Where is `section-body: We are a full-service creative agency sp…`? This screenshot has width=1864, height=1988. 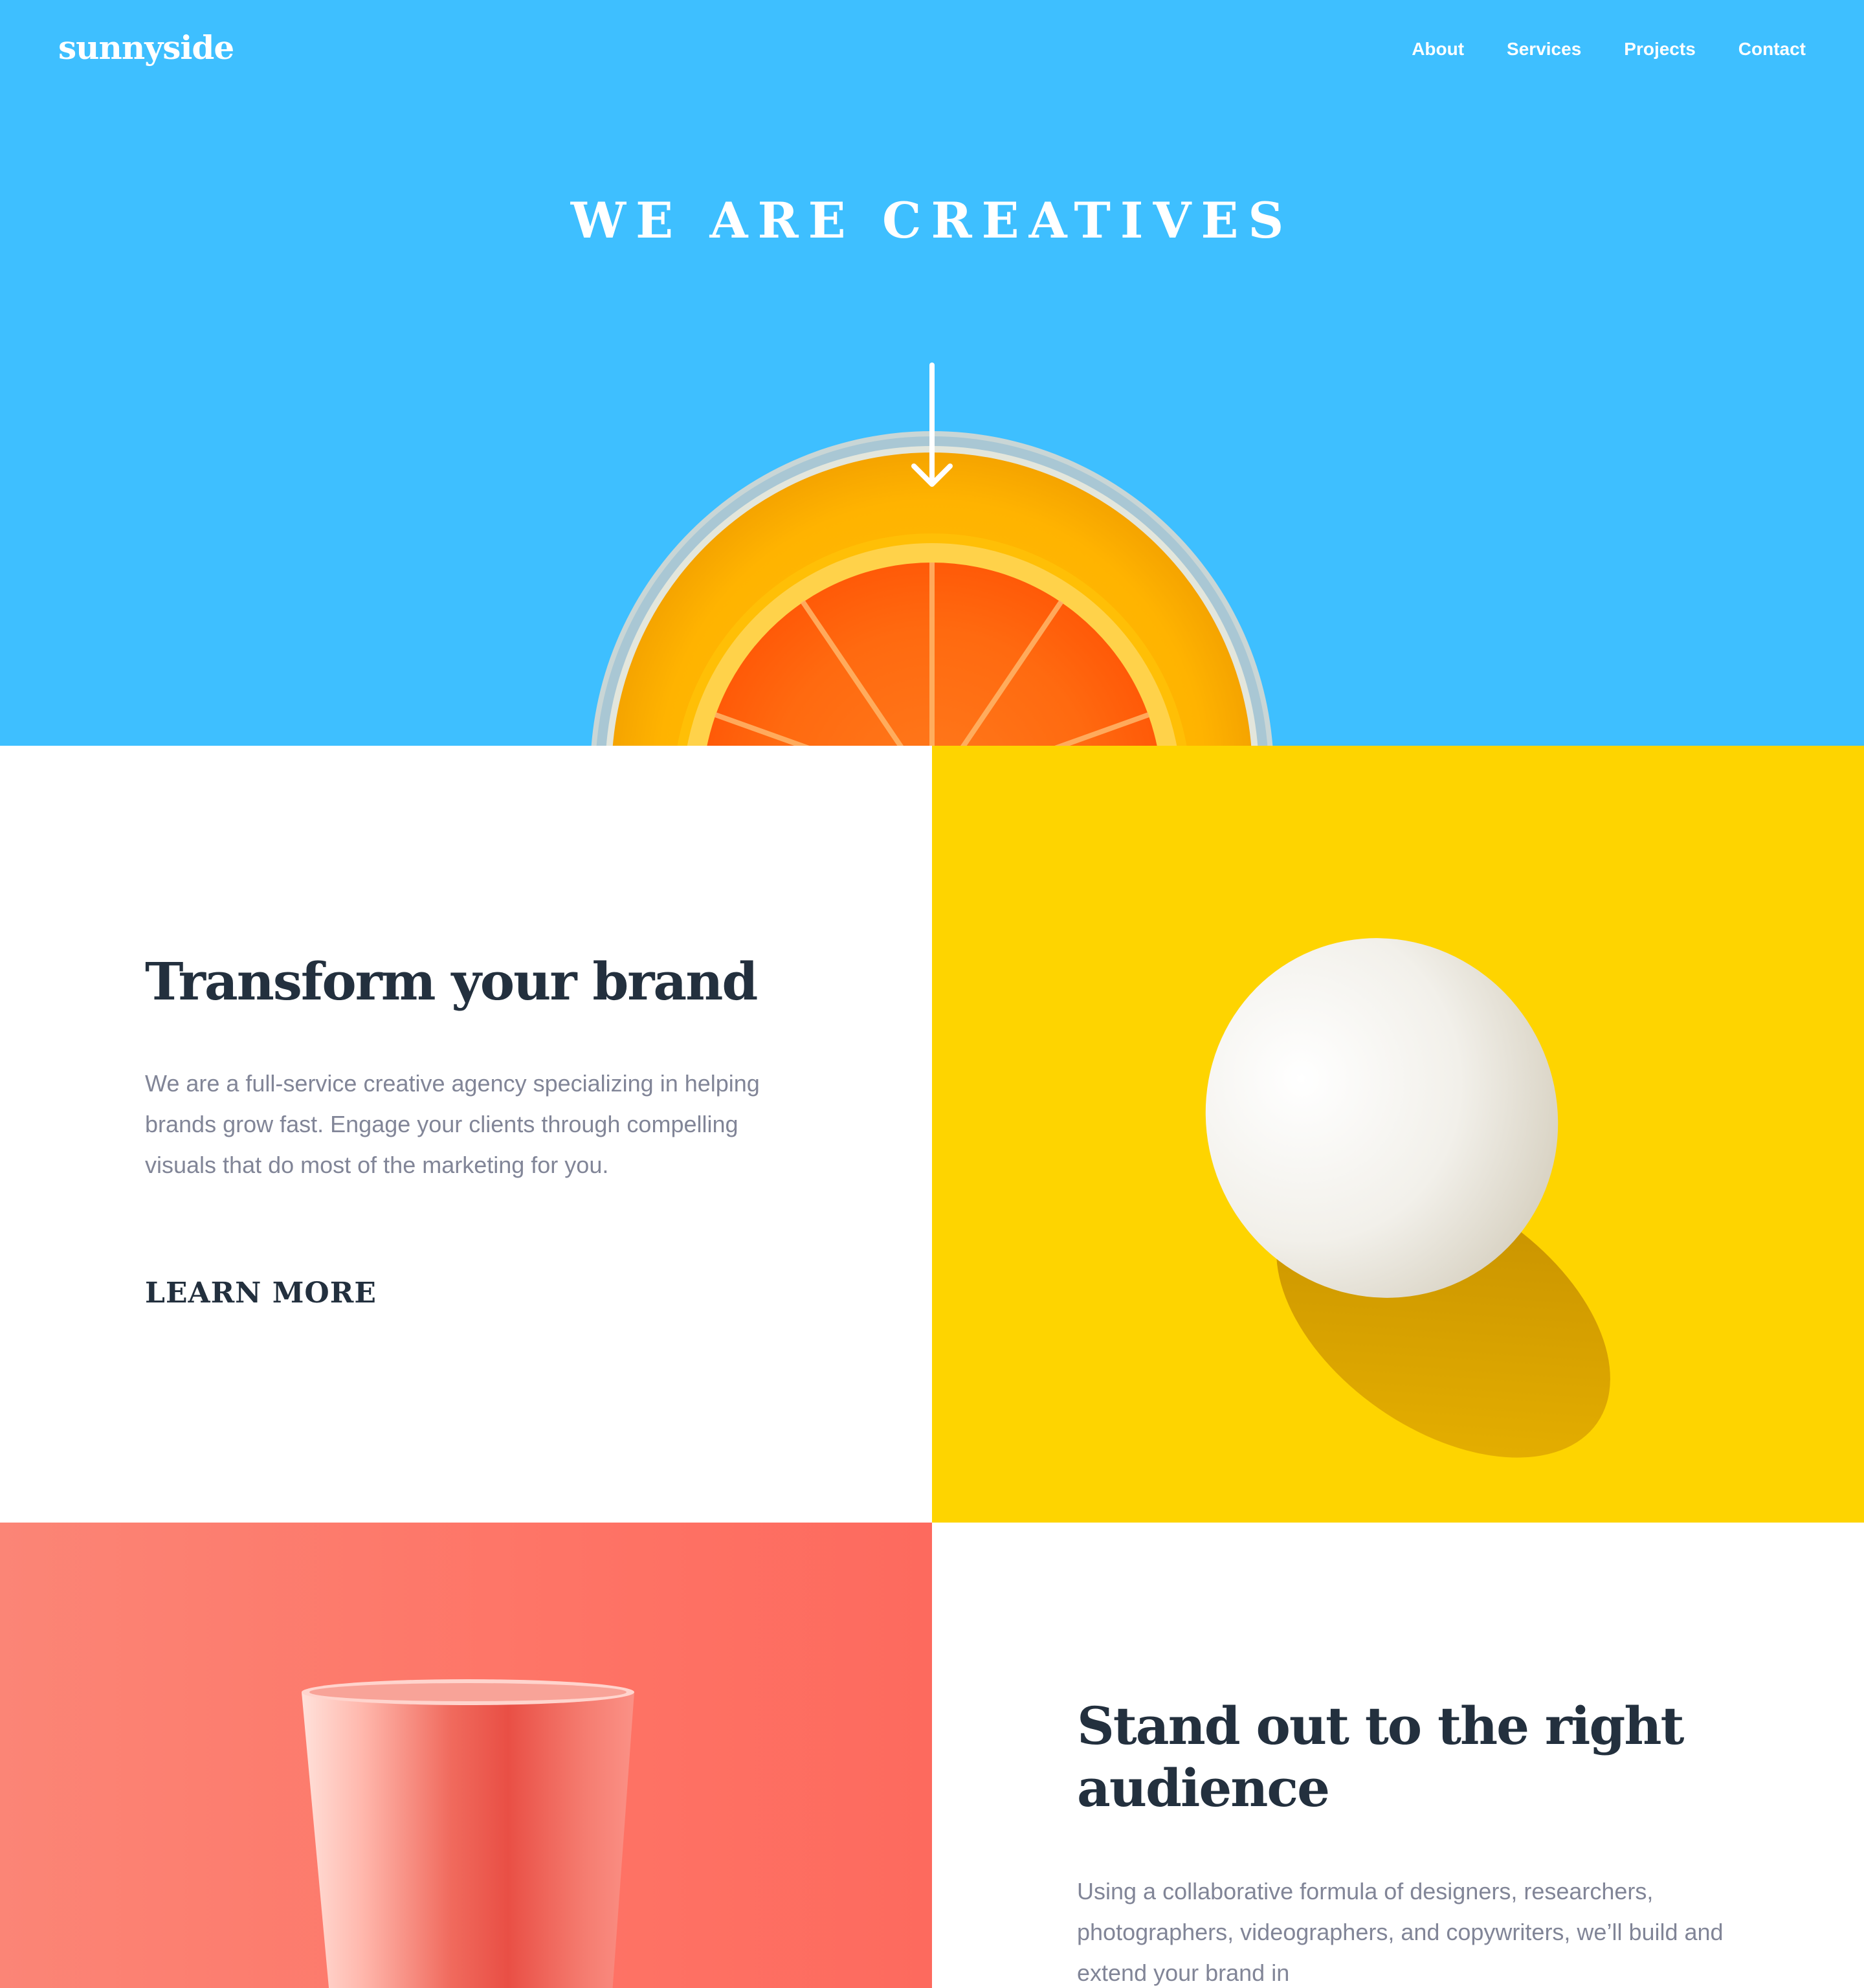
section-body: We are a full-service creative agency sp… is located at coordinates (452, 1124).